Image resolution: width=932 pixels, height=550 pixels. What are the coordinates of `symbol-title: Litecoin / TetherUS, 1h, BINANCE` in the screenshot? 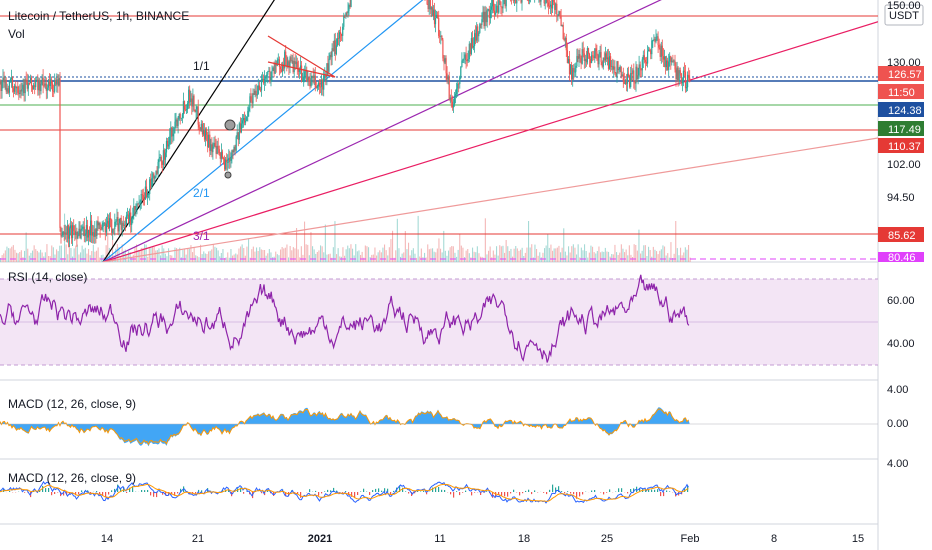 It's located at (98, 16).